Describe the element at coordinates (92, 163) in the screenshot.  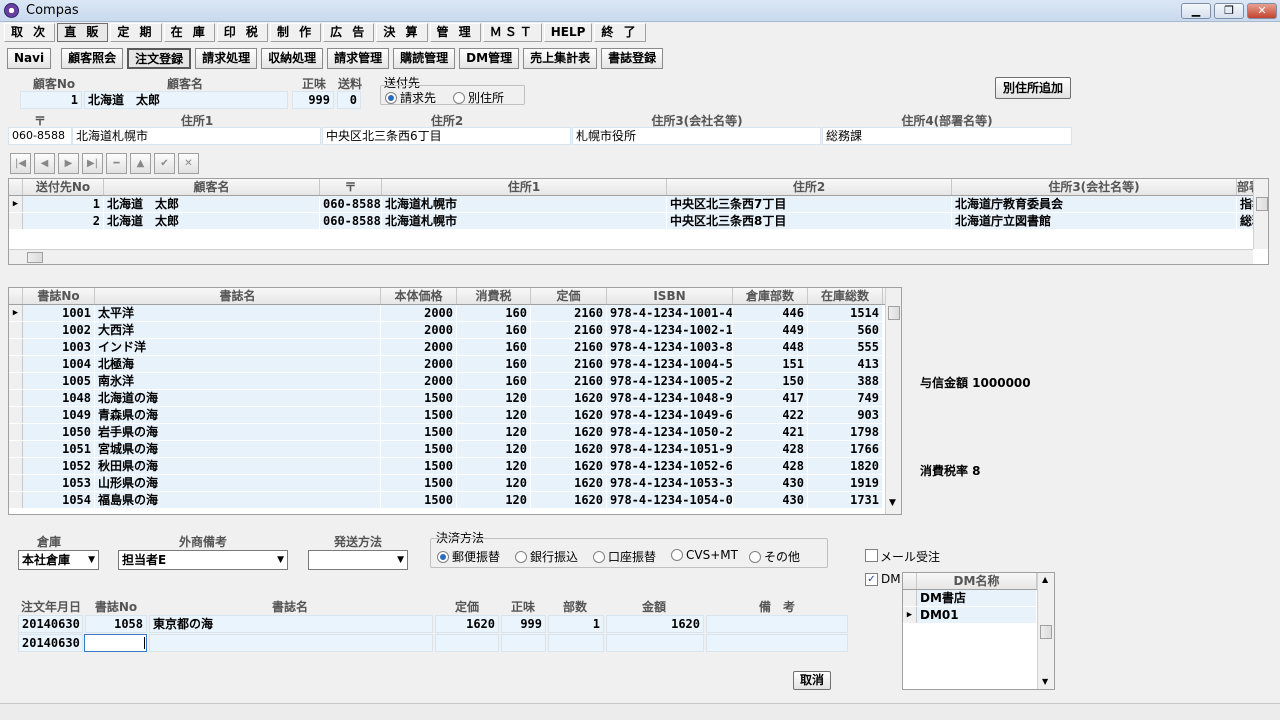
I see `last-record-icon: ▶|` at that location.